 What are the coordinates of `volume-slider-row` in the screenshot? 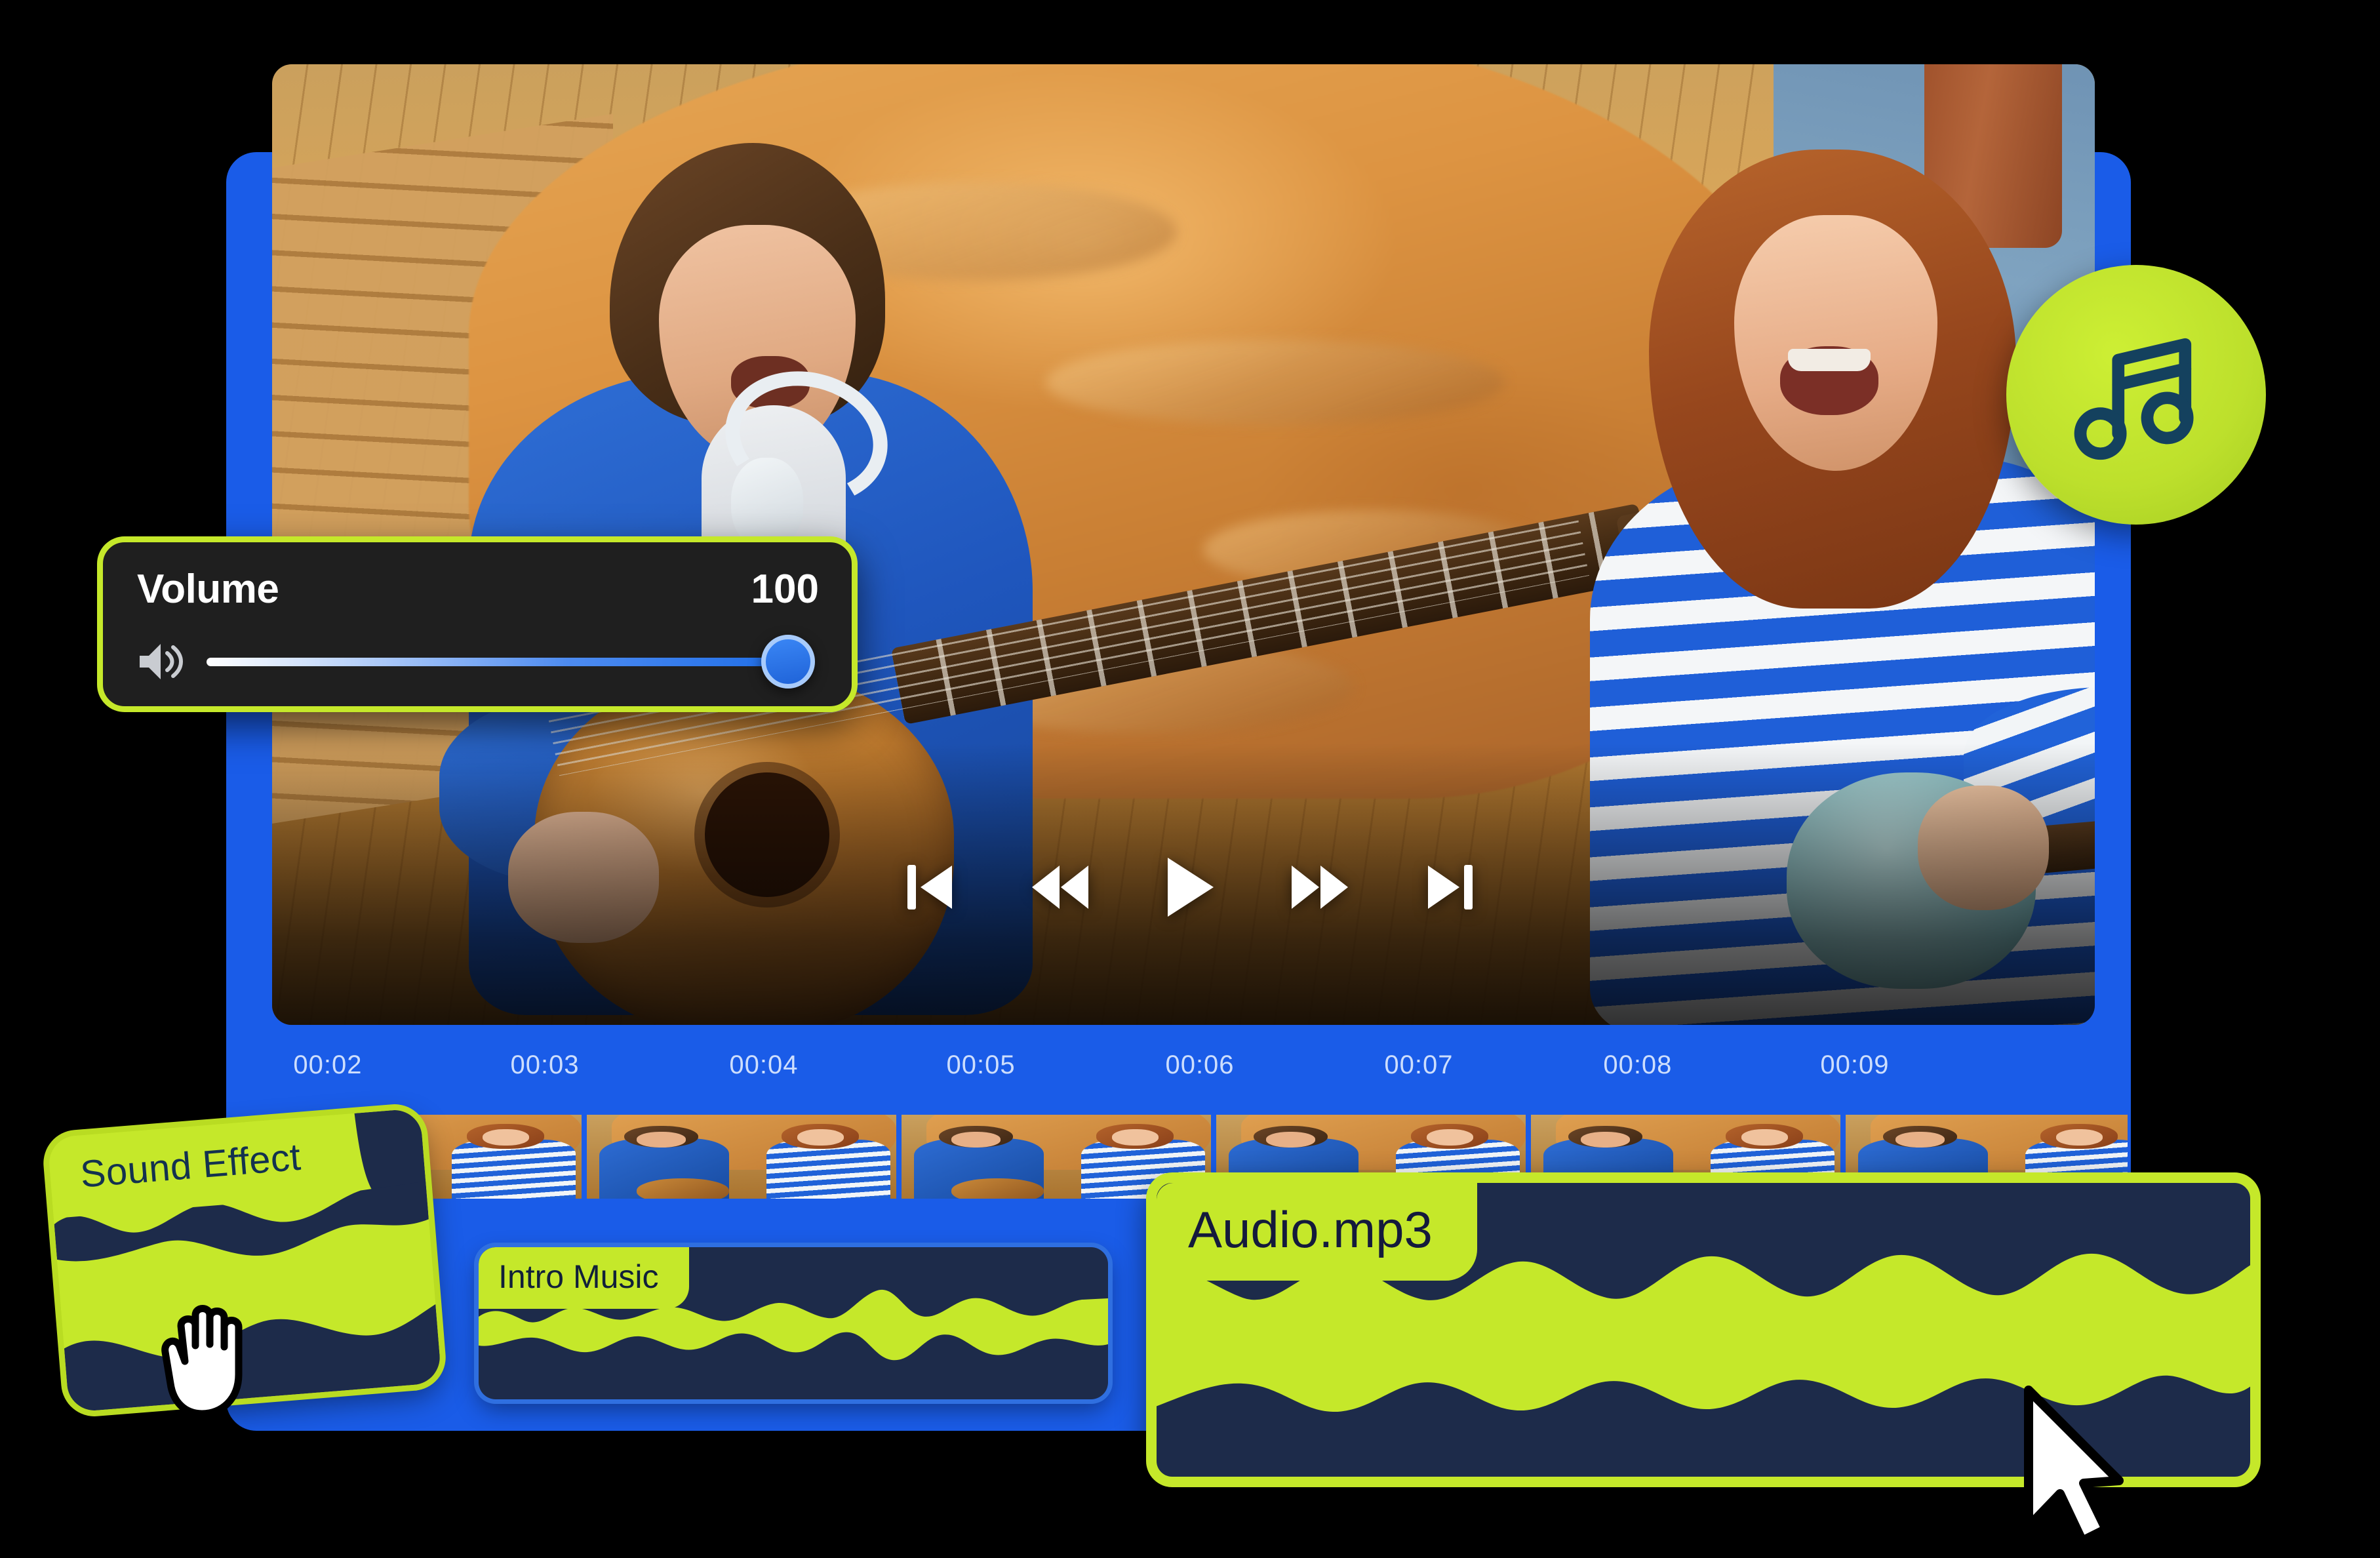 It's located at (478, 662).